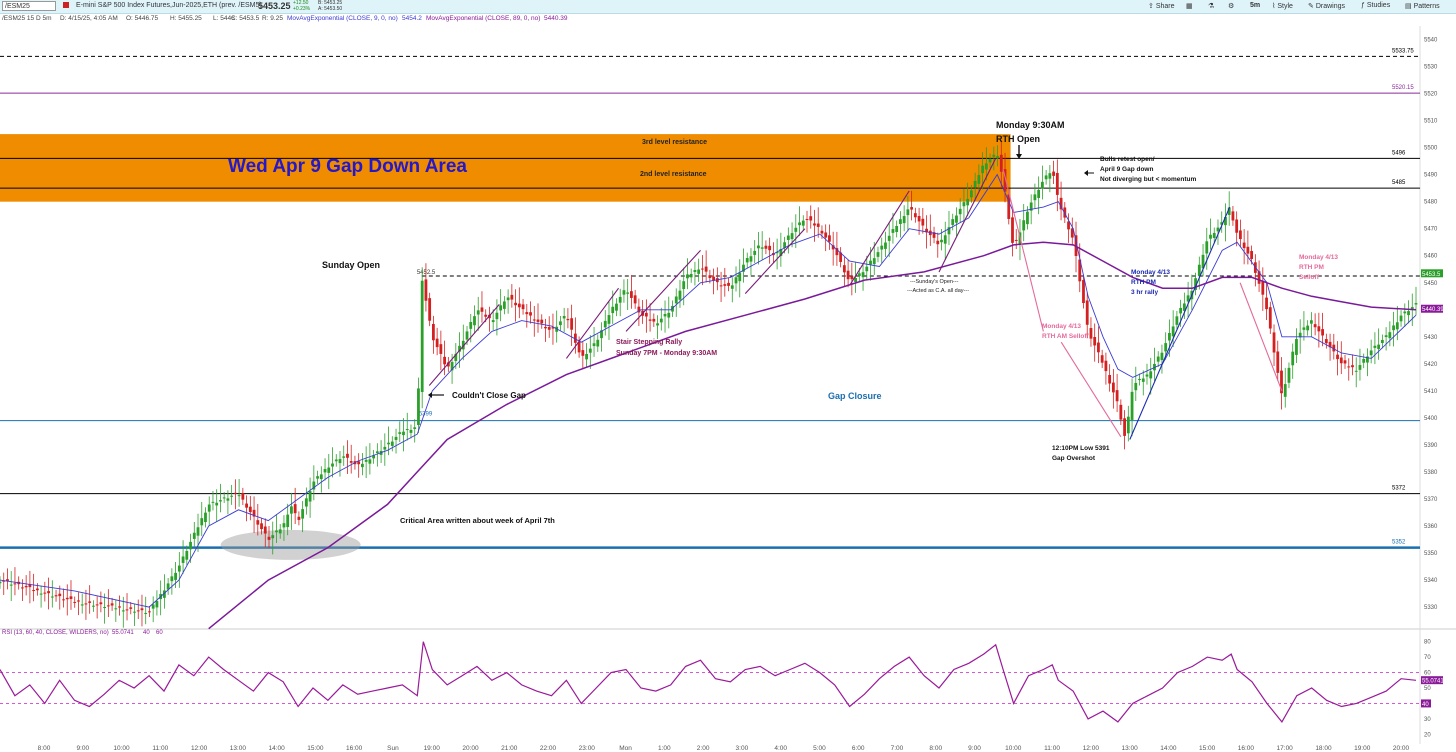  Describe the element at coordinates (587, 748) in the screenshot. I see `x-tick-label: 23:00` at that location.